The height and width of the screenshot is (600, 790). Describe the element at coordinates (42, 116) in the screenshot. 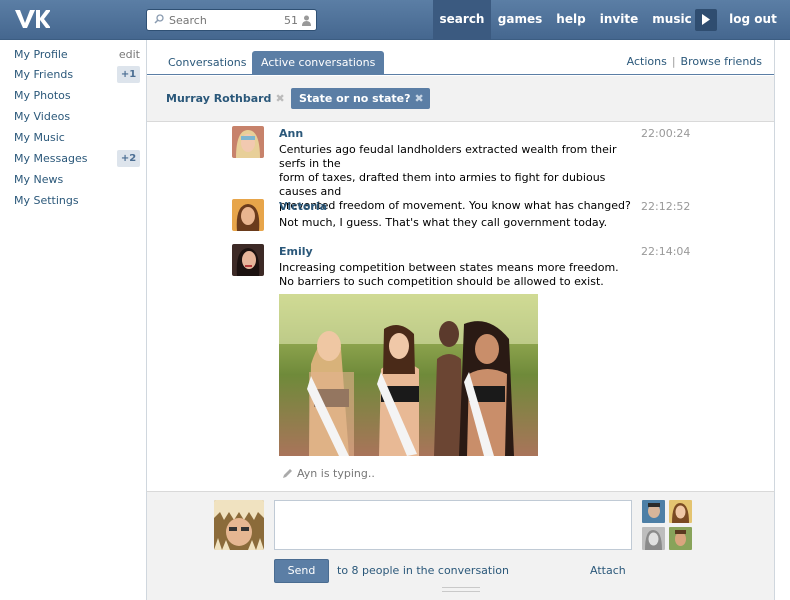

I see `sidebar-item-label: My Videos` at that location.